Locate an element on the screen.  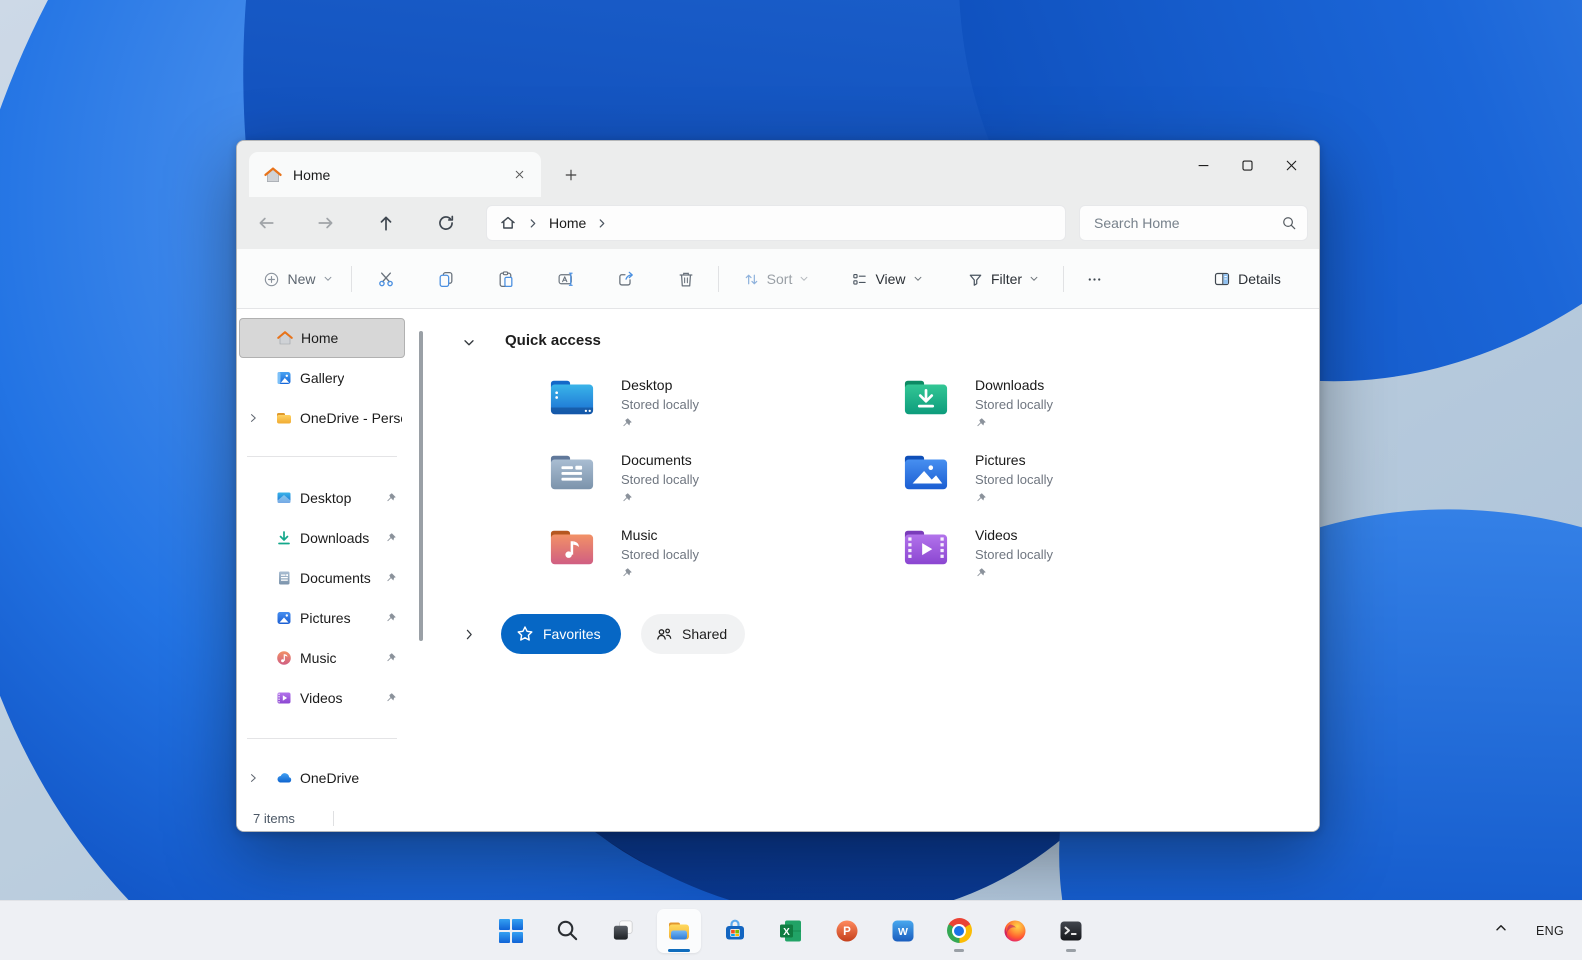
task-view-icon is located at coordinates (623, 930).